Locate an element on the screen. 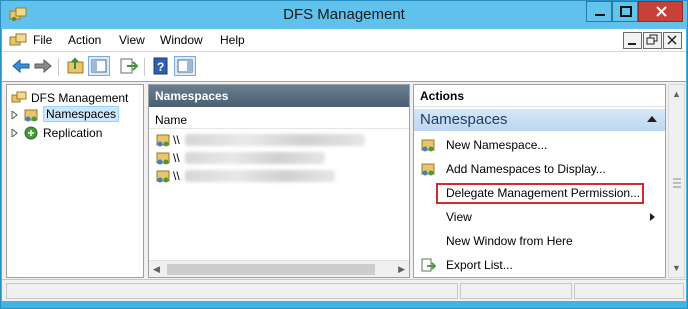 This screenshot has height=309, width=688. forward-arrow-icon is located at coordinates (43, 66).